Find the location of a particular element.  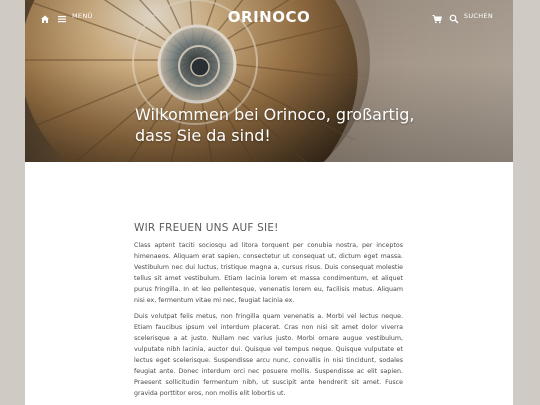

nav-right-group: SUCHEN is located at coordinates (462, 17).